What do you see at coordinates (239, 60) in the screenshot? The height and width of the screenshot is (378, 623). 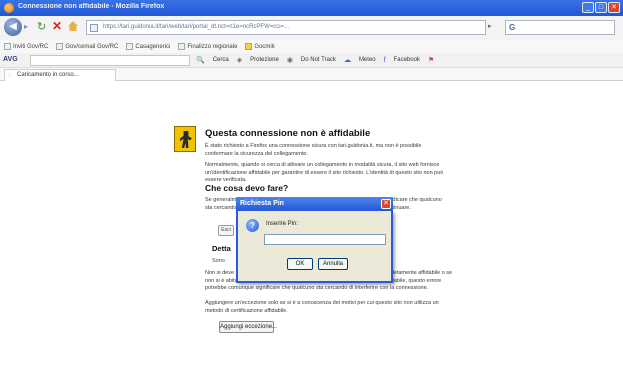 I see `shield-icon: ◈` at bounding box center [239, 60].